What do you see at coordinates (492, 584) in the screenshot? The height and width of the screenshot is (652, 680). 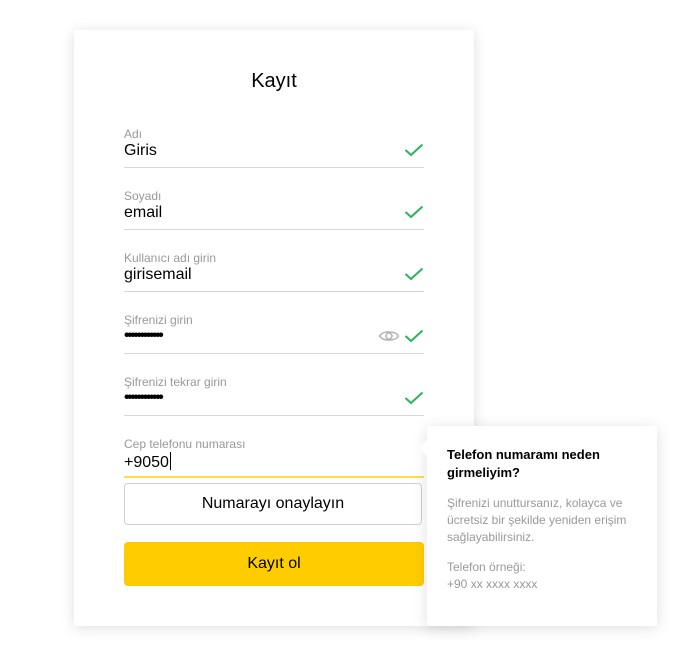 I see `tooltip-example-value: +90 xx xxxx xxxx` at bounding box center [492, 584].